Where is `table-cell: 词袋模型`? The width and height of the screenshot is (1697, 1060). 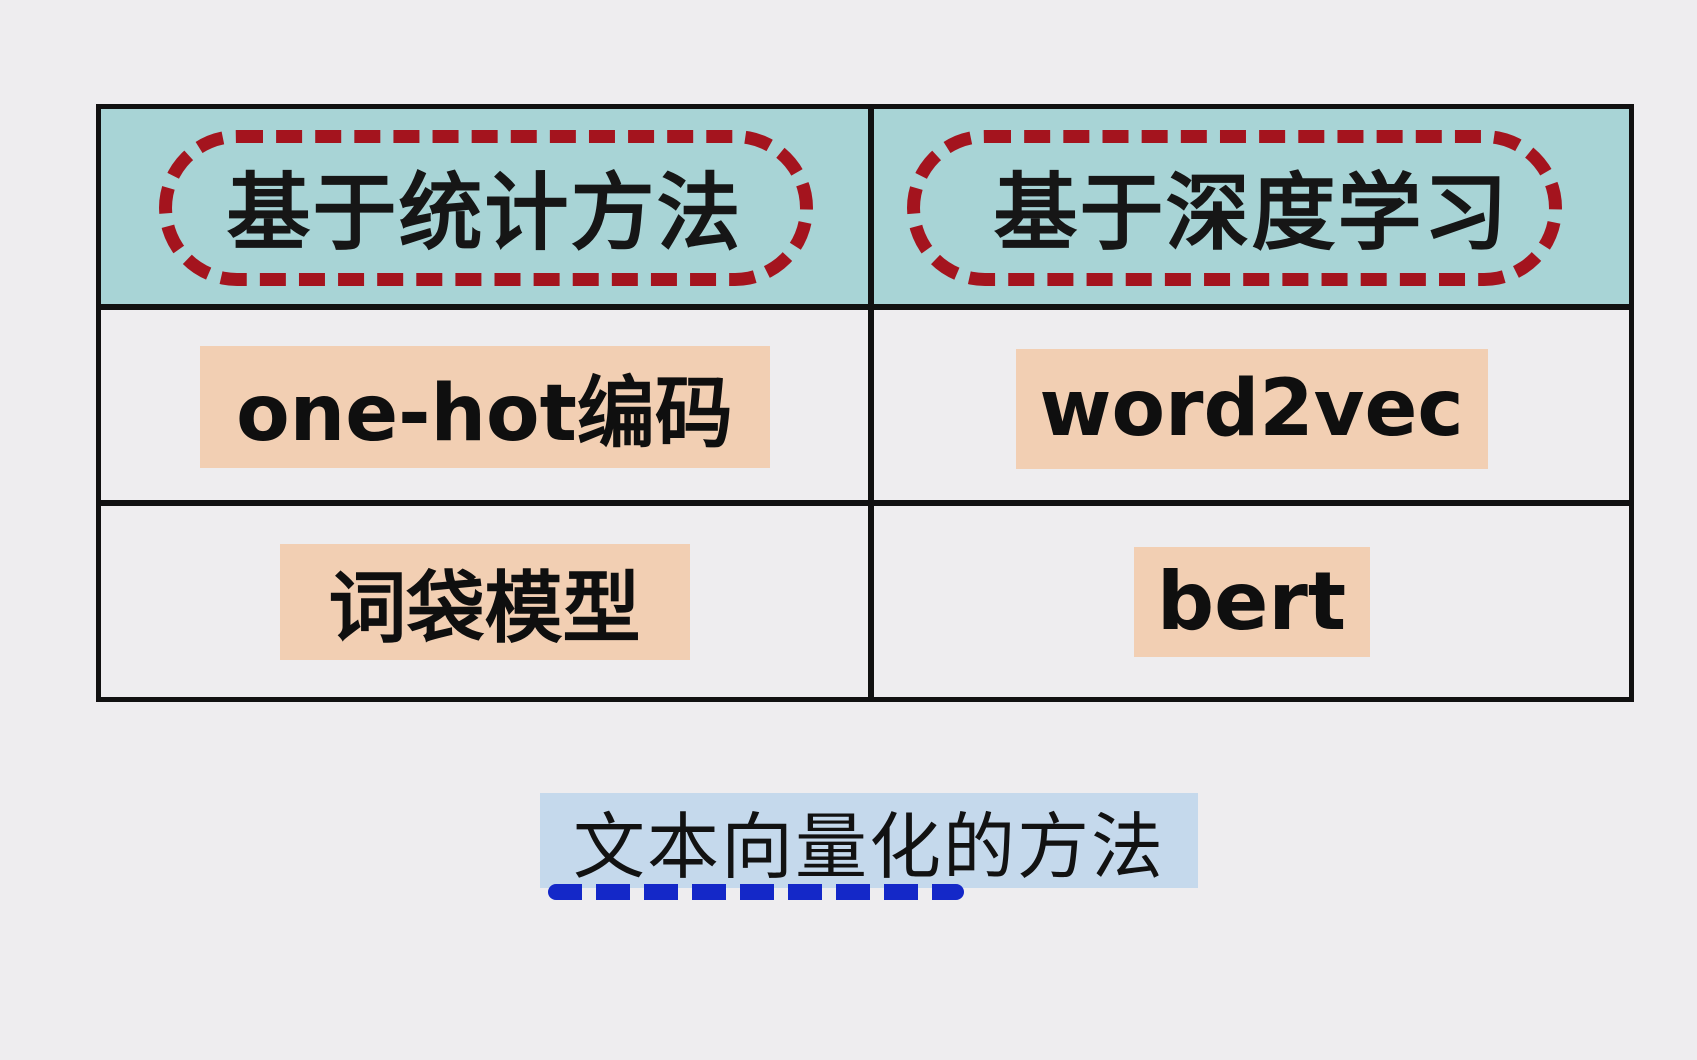
table-cell: 词袋模型 is located at coordinates (484, 601).